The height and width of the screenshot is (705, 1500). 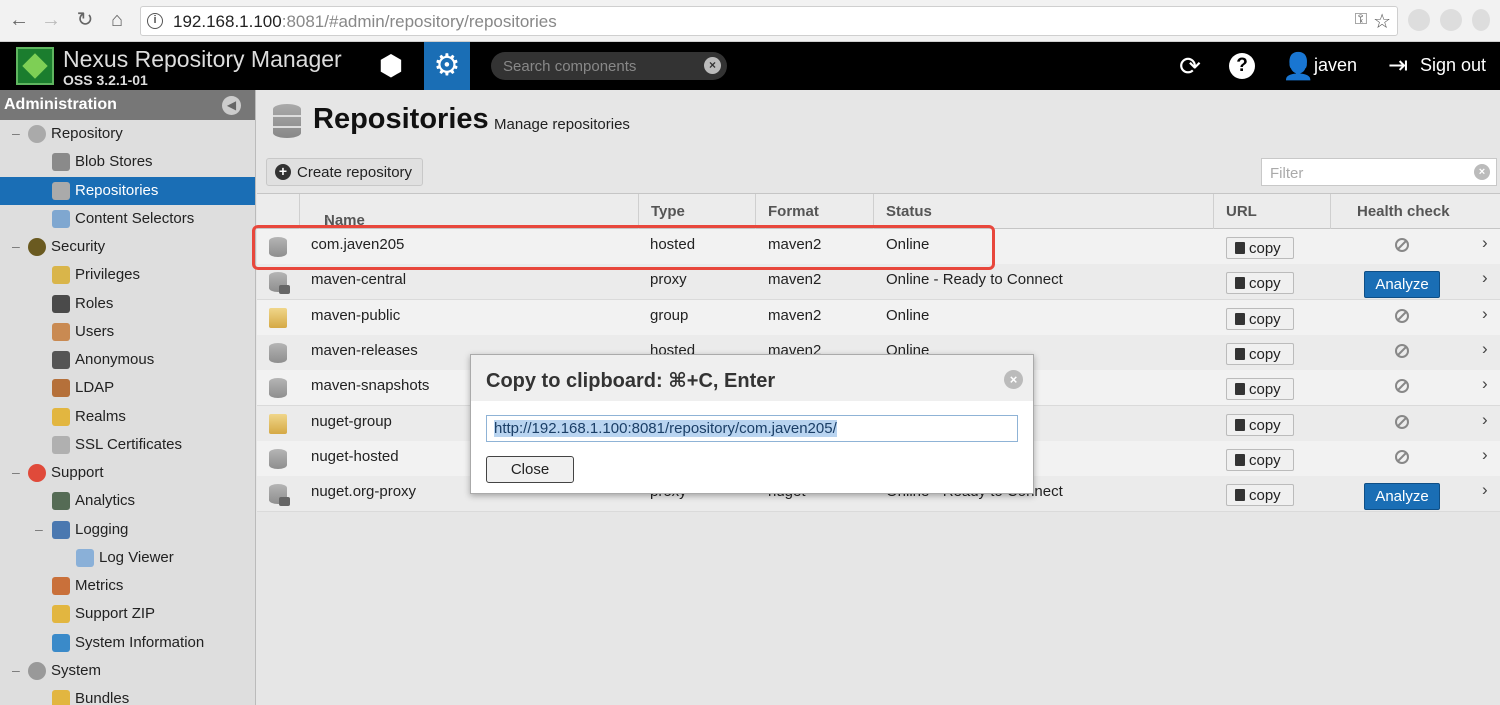 What do you see at coordinates (127, 219) in the screenshot?
I see `sidebar-item: Content Selectors` at bounding box center [127, 219].